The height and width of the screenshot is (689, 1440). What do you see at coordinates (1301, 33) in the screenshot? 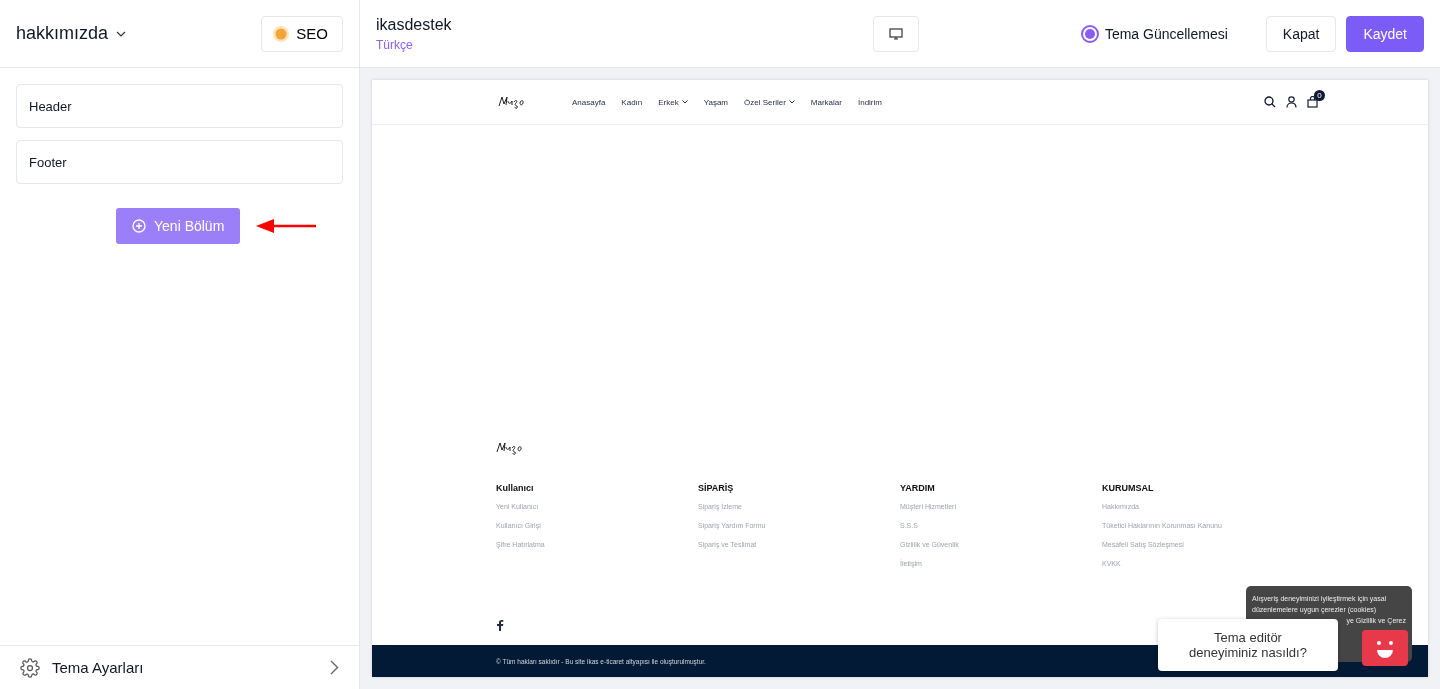
I see `close-button: Kapat` at bounding box center [1301, 33].